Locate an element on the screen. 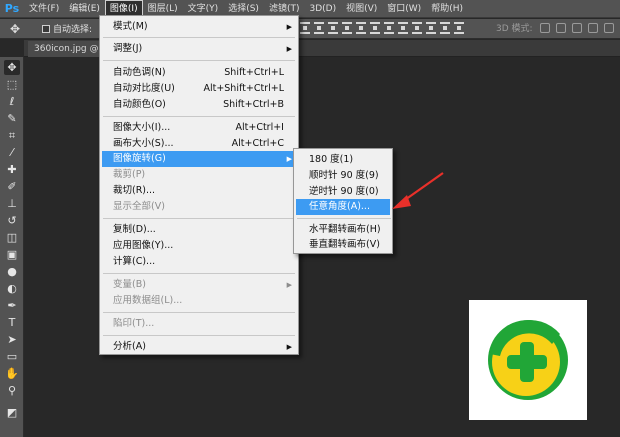 The width and height of the screenshot is (620, 437). 3d-slide-icon is located at coordinates (593, 28).